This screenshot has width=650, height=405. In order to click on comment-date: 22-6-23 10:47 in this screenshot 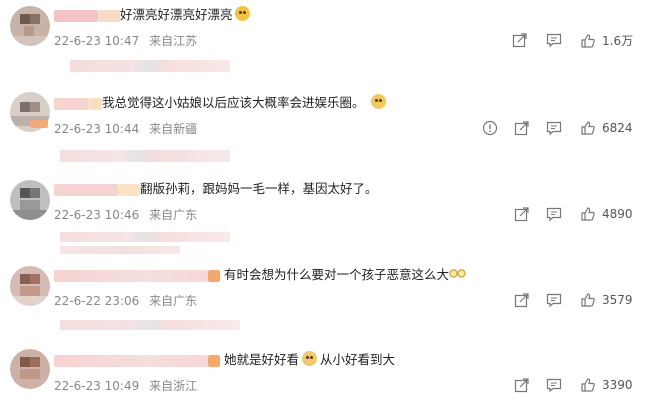, I will do `click(97, 41)`.